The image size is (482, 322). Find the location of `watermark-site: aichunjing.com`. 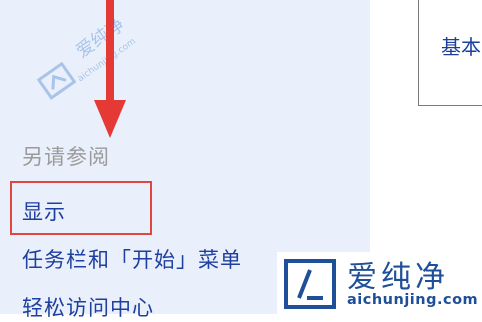

watermark-site: aichunjing.com is located at coordinates (413, 300).